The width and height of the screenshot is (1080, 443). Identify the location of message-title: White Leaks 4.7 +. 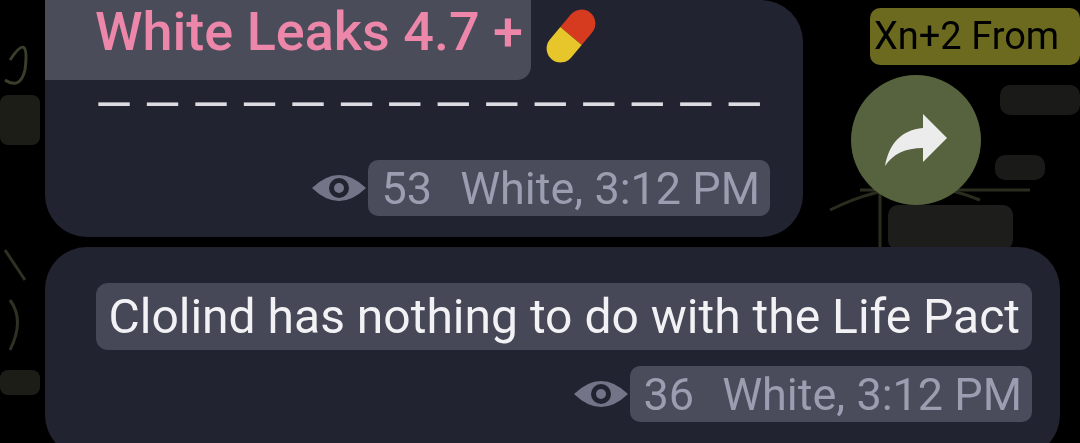
(288, 40).